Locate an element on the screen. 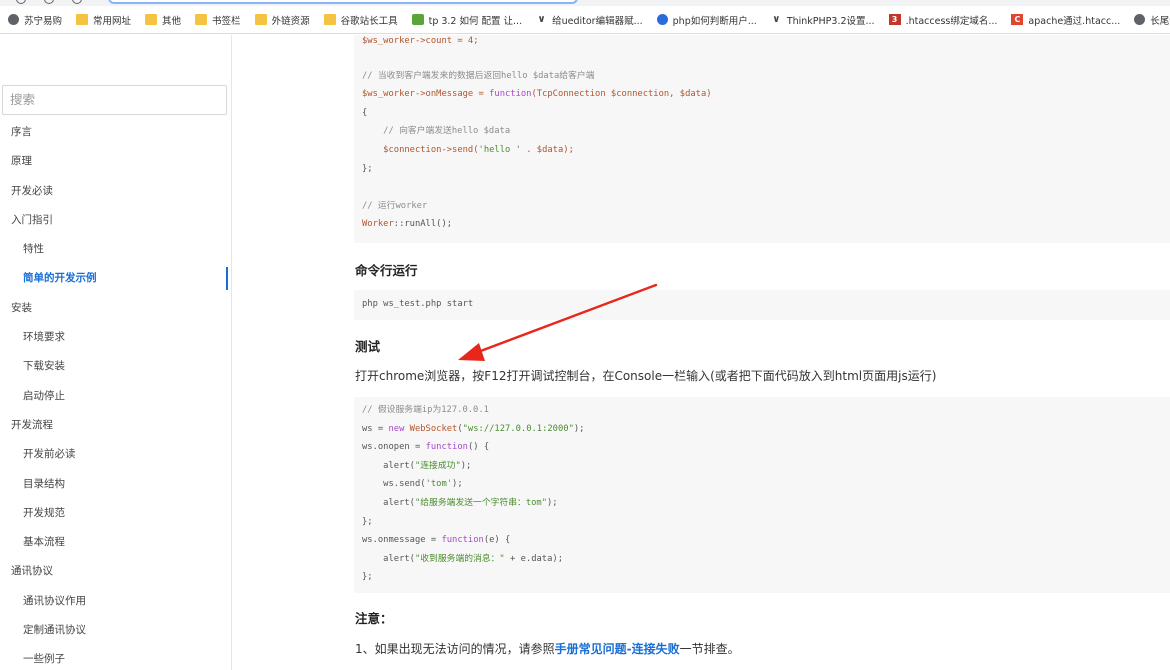  paw-icon is located at coordinates (662, 19).